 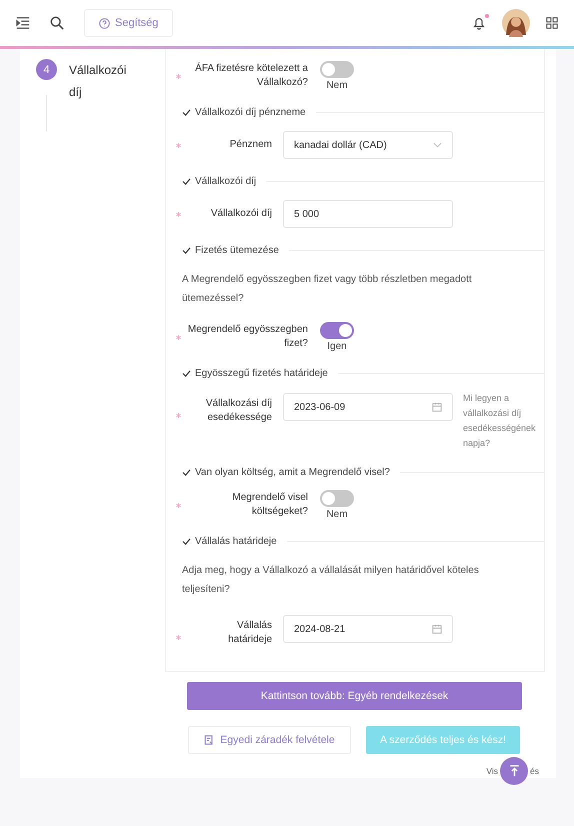 I want to click on step-number: 4, so click(x=46, y=69).